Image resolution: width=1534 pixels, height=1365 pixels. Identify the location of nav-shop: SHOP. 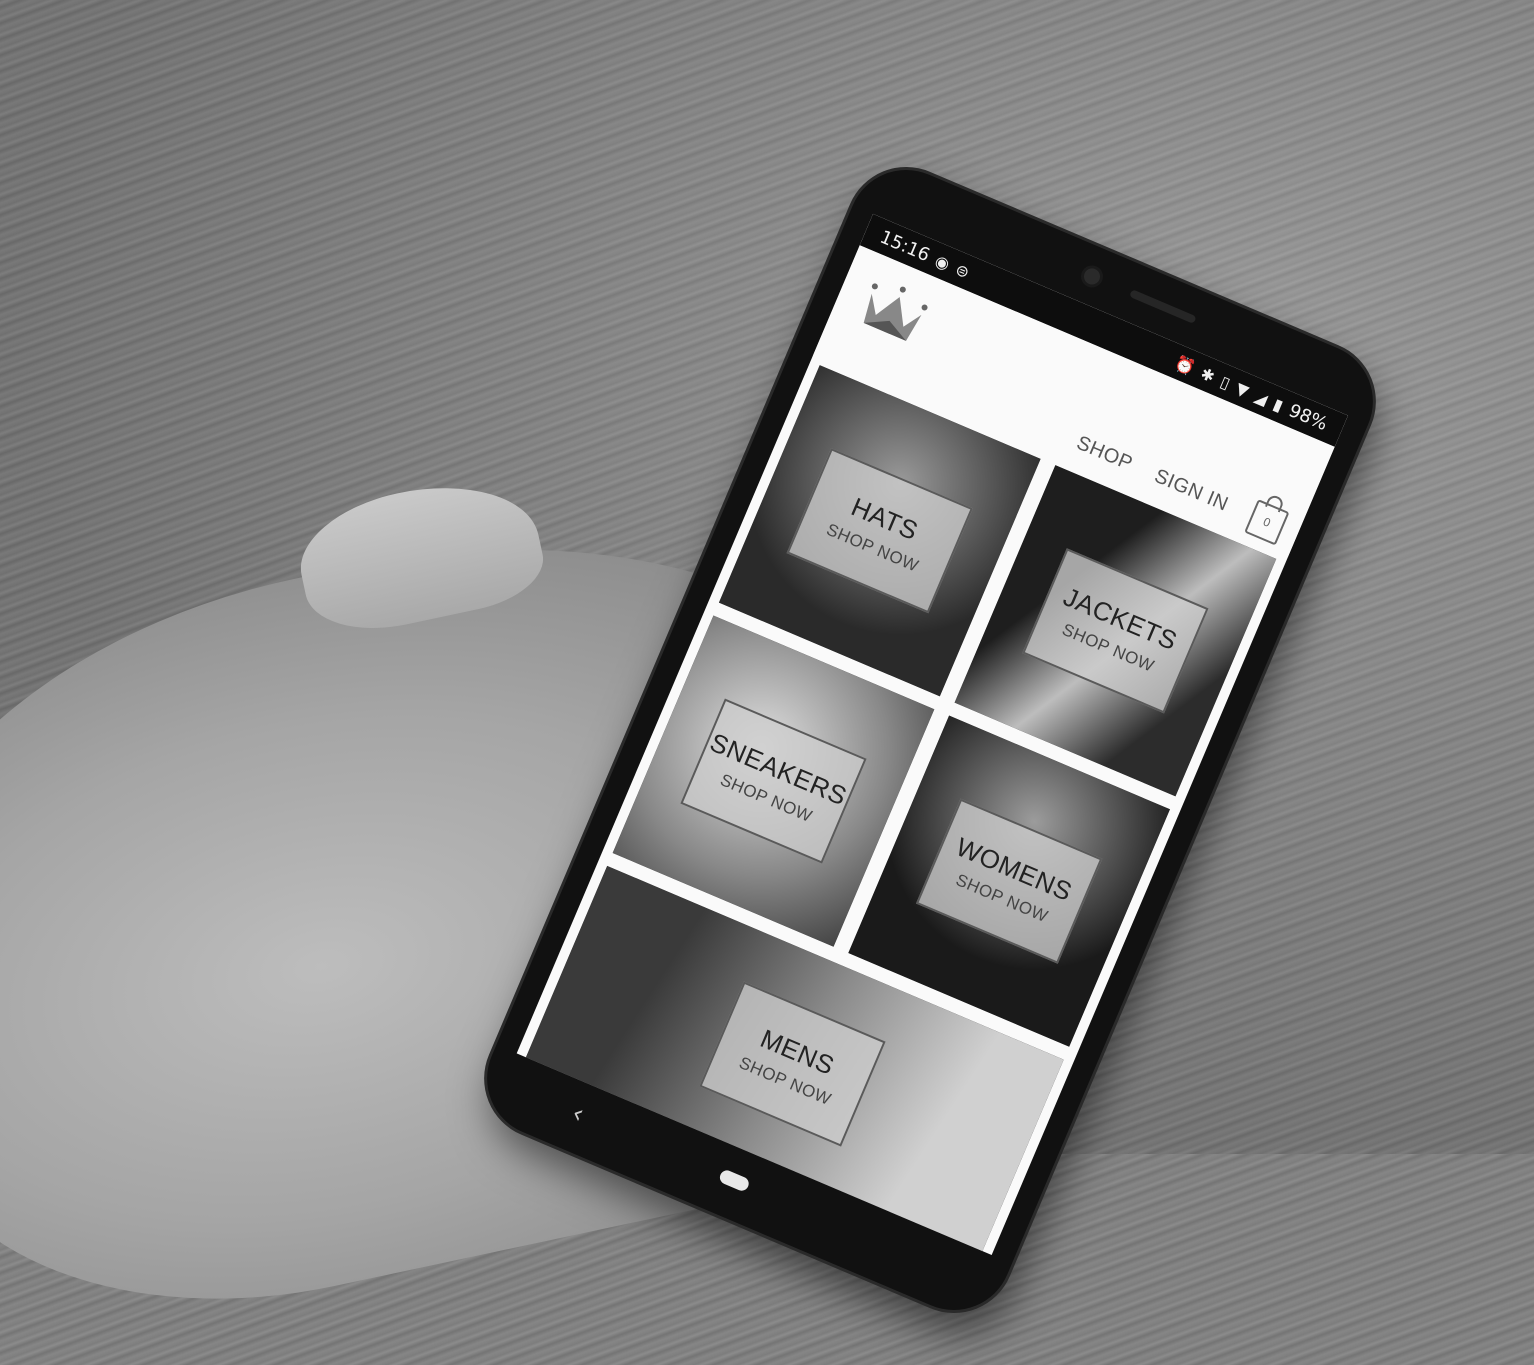
(1104, 453).